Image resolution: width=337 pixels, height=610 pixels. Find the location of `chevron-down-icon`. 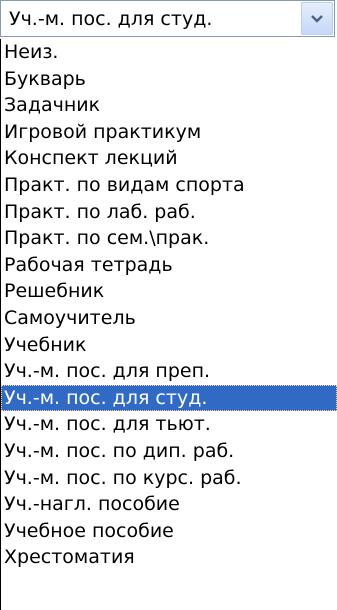

chevron-down-icon is located at coordinates (317, 18).